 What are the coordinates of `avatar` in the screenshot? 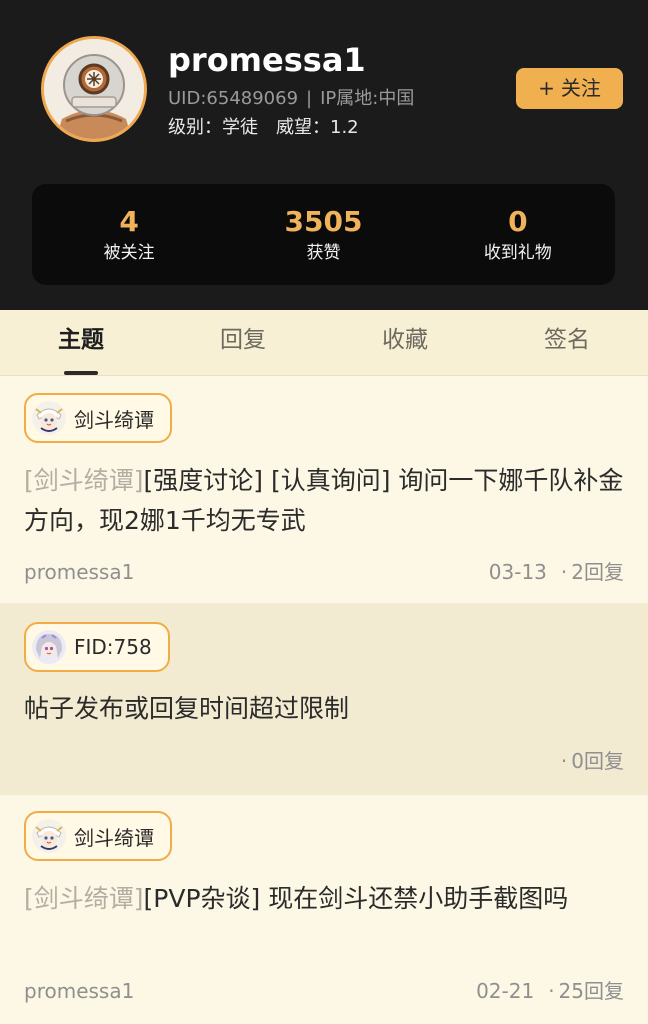 It's located at (94, 89).